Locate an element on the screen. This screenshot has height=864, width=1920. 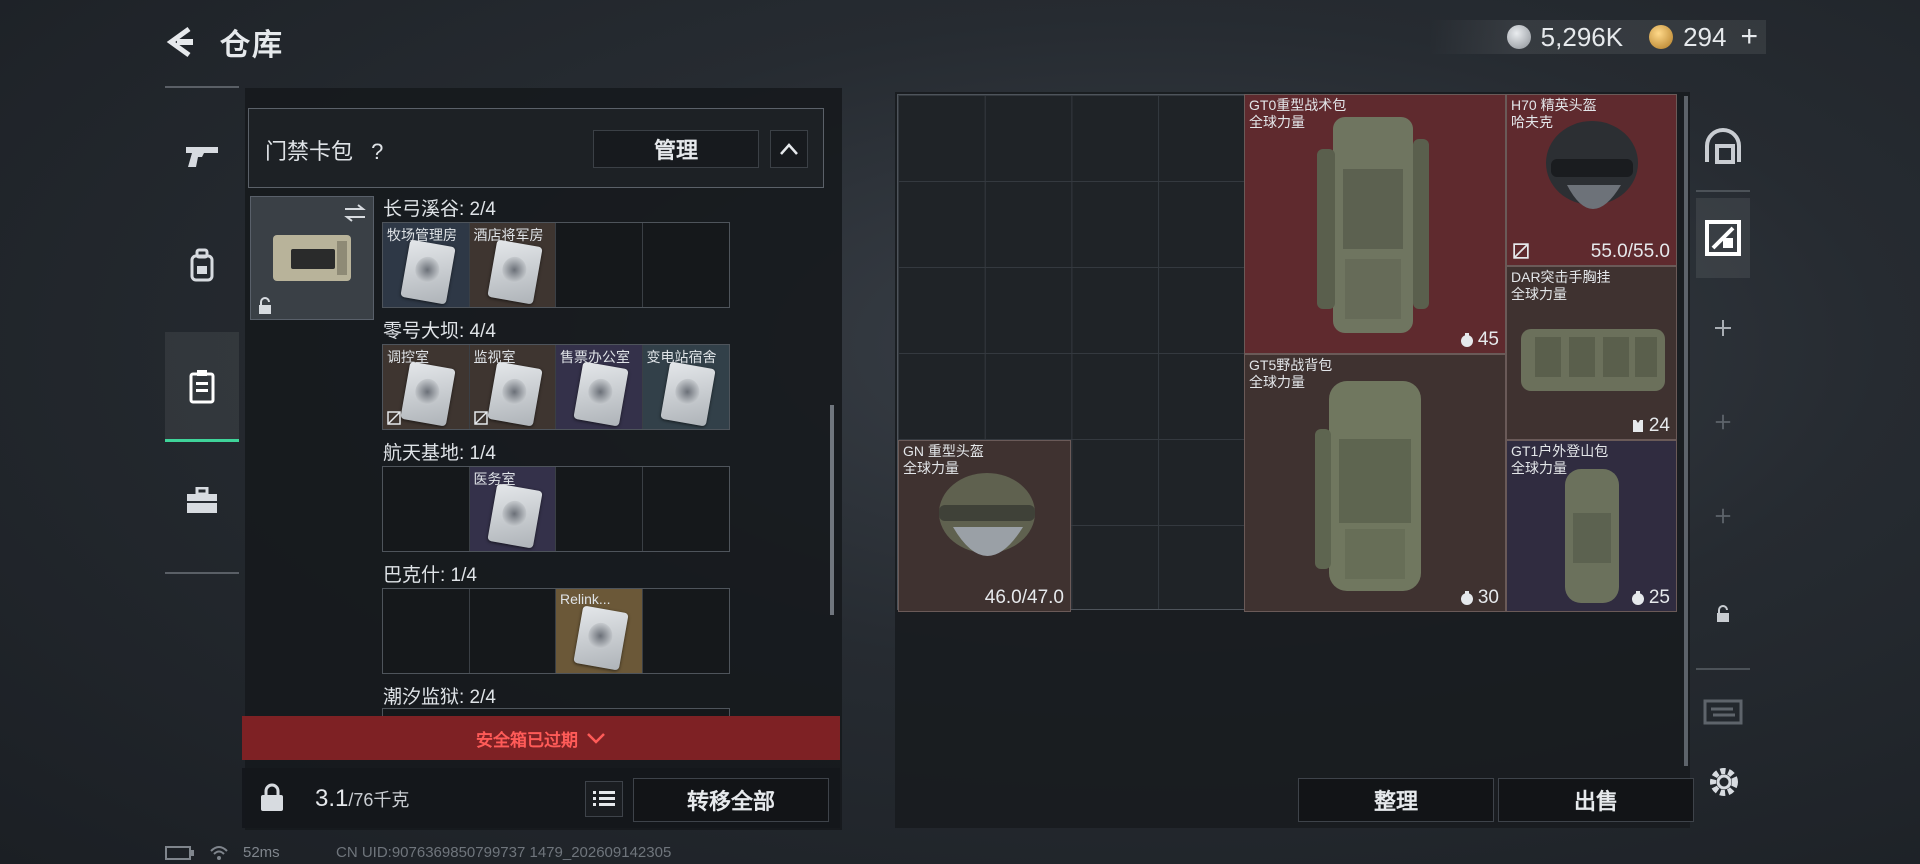
rail-weapons is located at coordinates (202, 155).